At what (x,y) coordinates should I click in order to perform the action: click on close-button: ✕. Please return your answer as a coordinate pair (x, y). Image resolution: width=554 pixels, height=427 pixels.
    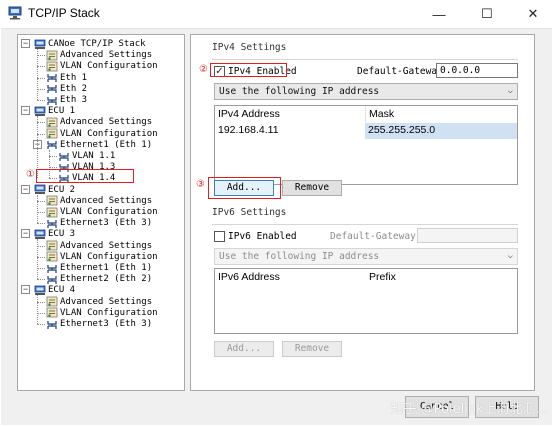
    Looking at the image, I should click on (532, 14).